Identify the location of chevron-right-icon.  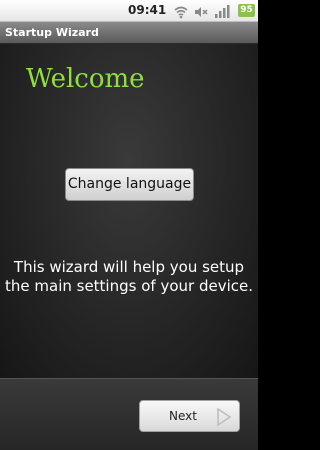
(224, 419).